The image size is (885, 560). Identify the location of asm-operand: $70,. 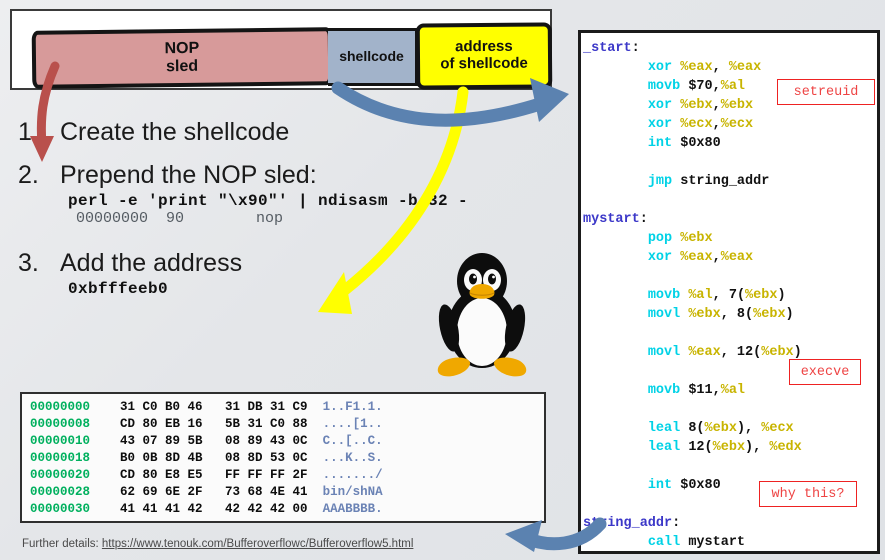
(704, 86).